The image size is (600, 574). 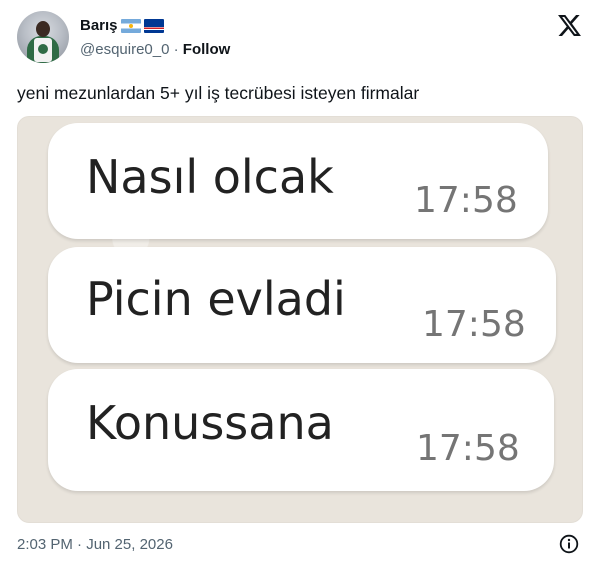 I want to click on avatar-jersey-logo, so click(x=43, y=49).